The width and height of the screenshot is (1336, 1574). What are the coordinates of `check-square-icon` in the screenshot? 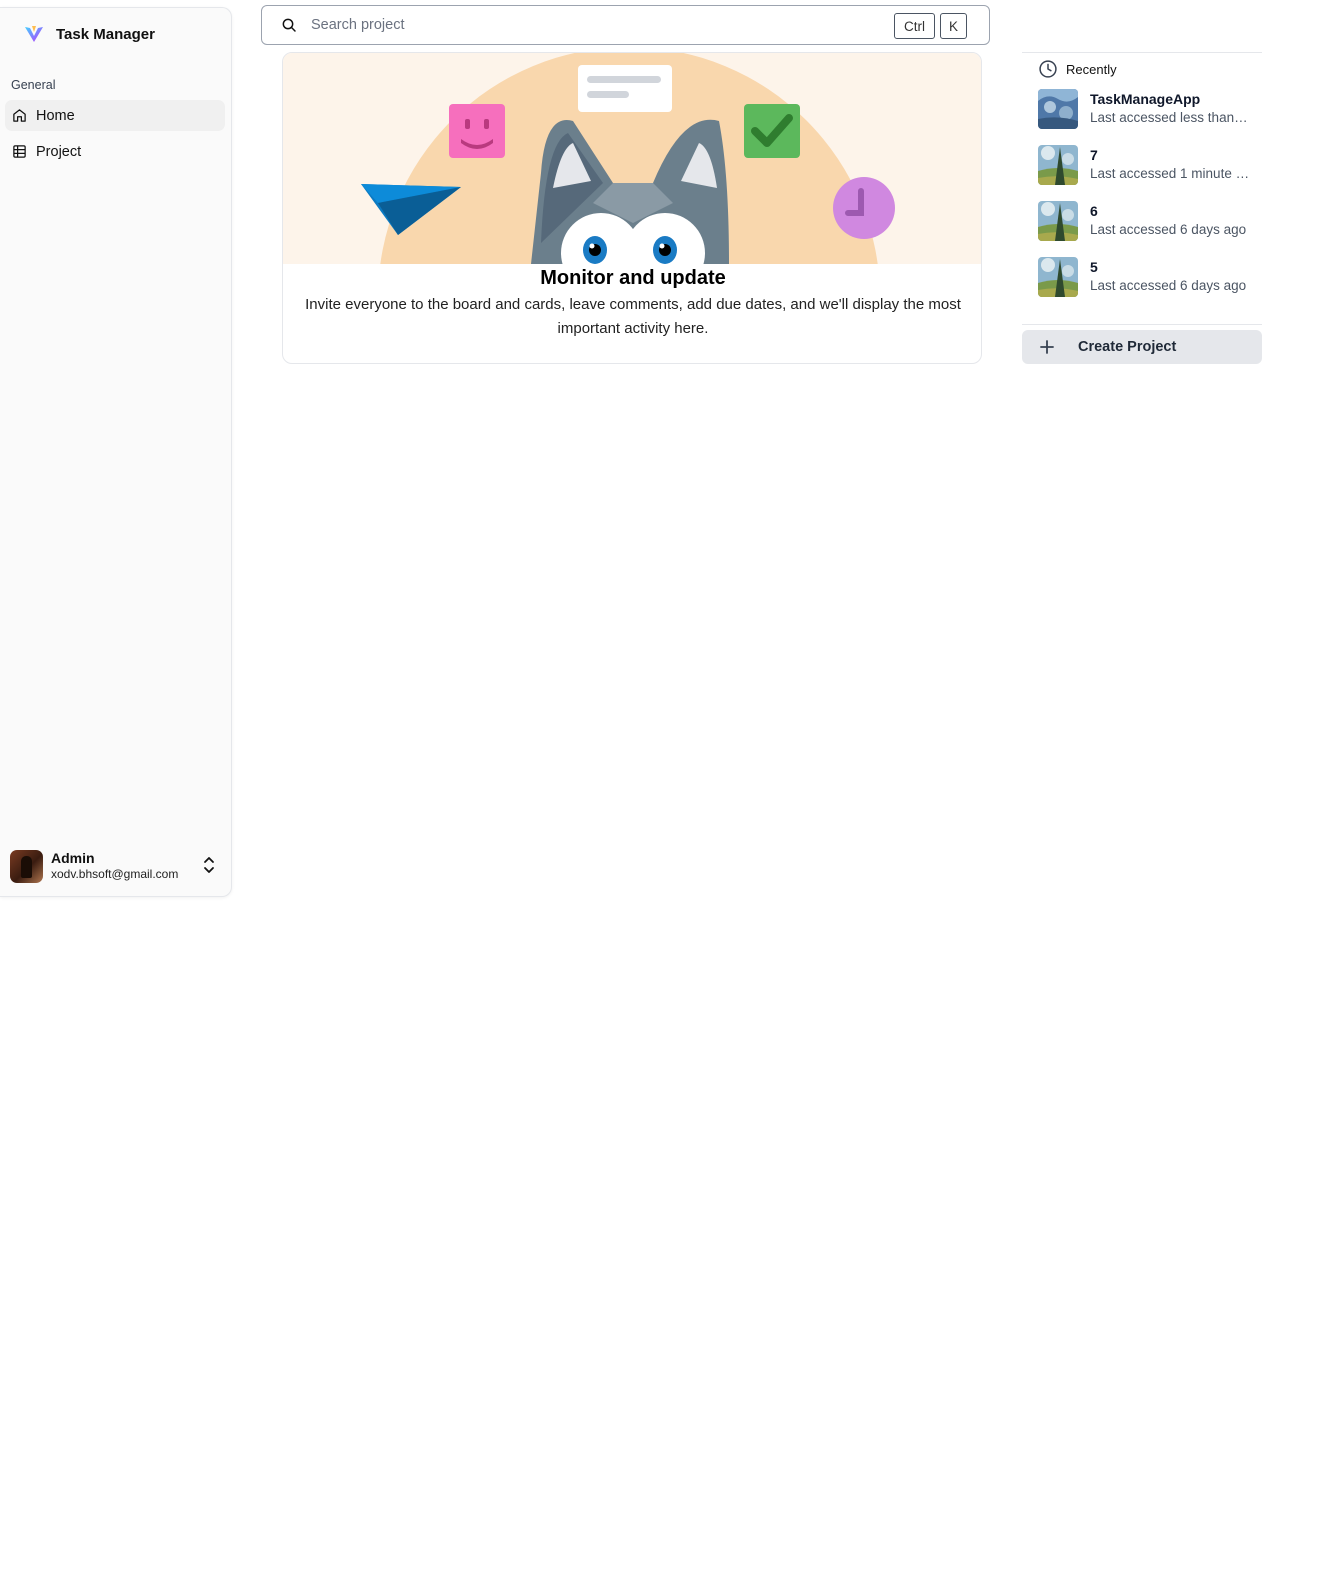 It's located at (772, 131).